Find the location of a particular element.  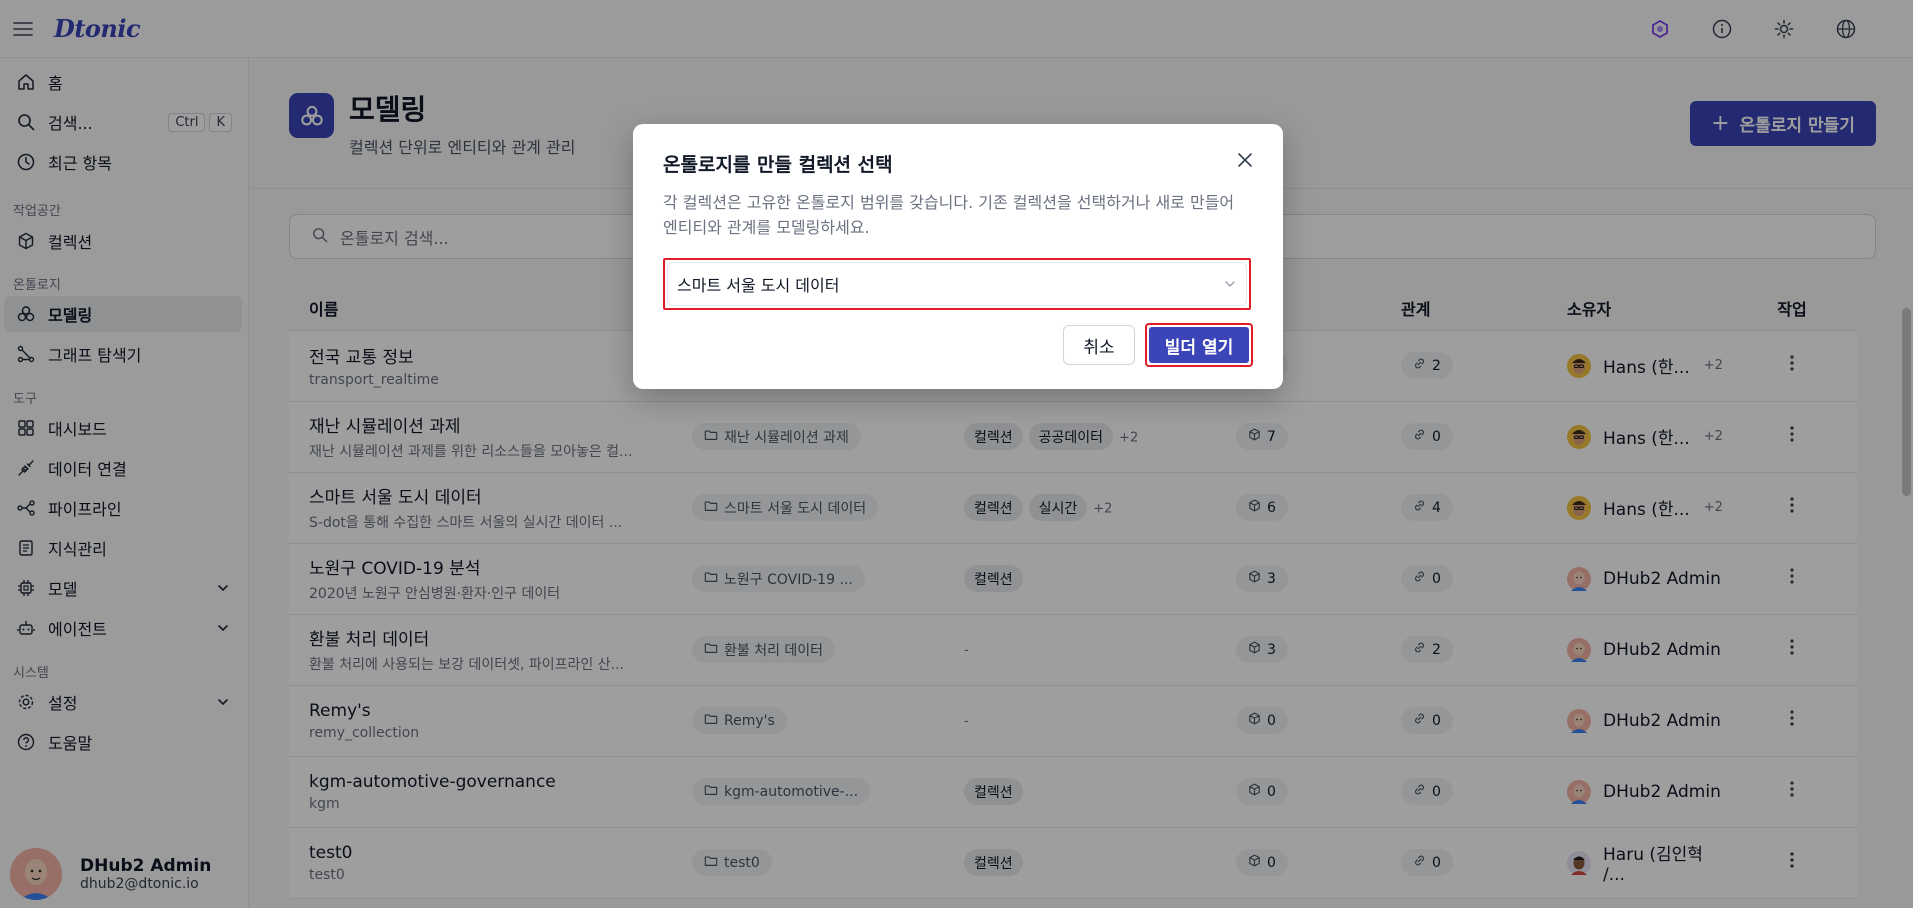

close-icon is located at coordinates (1245, 160).